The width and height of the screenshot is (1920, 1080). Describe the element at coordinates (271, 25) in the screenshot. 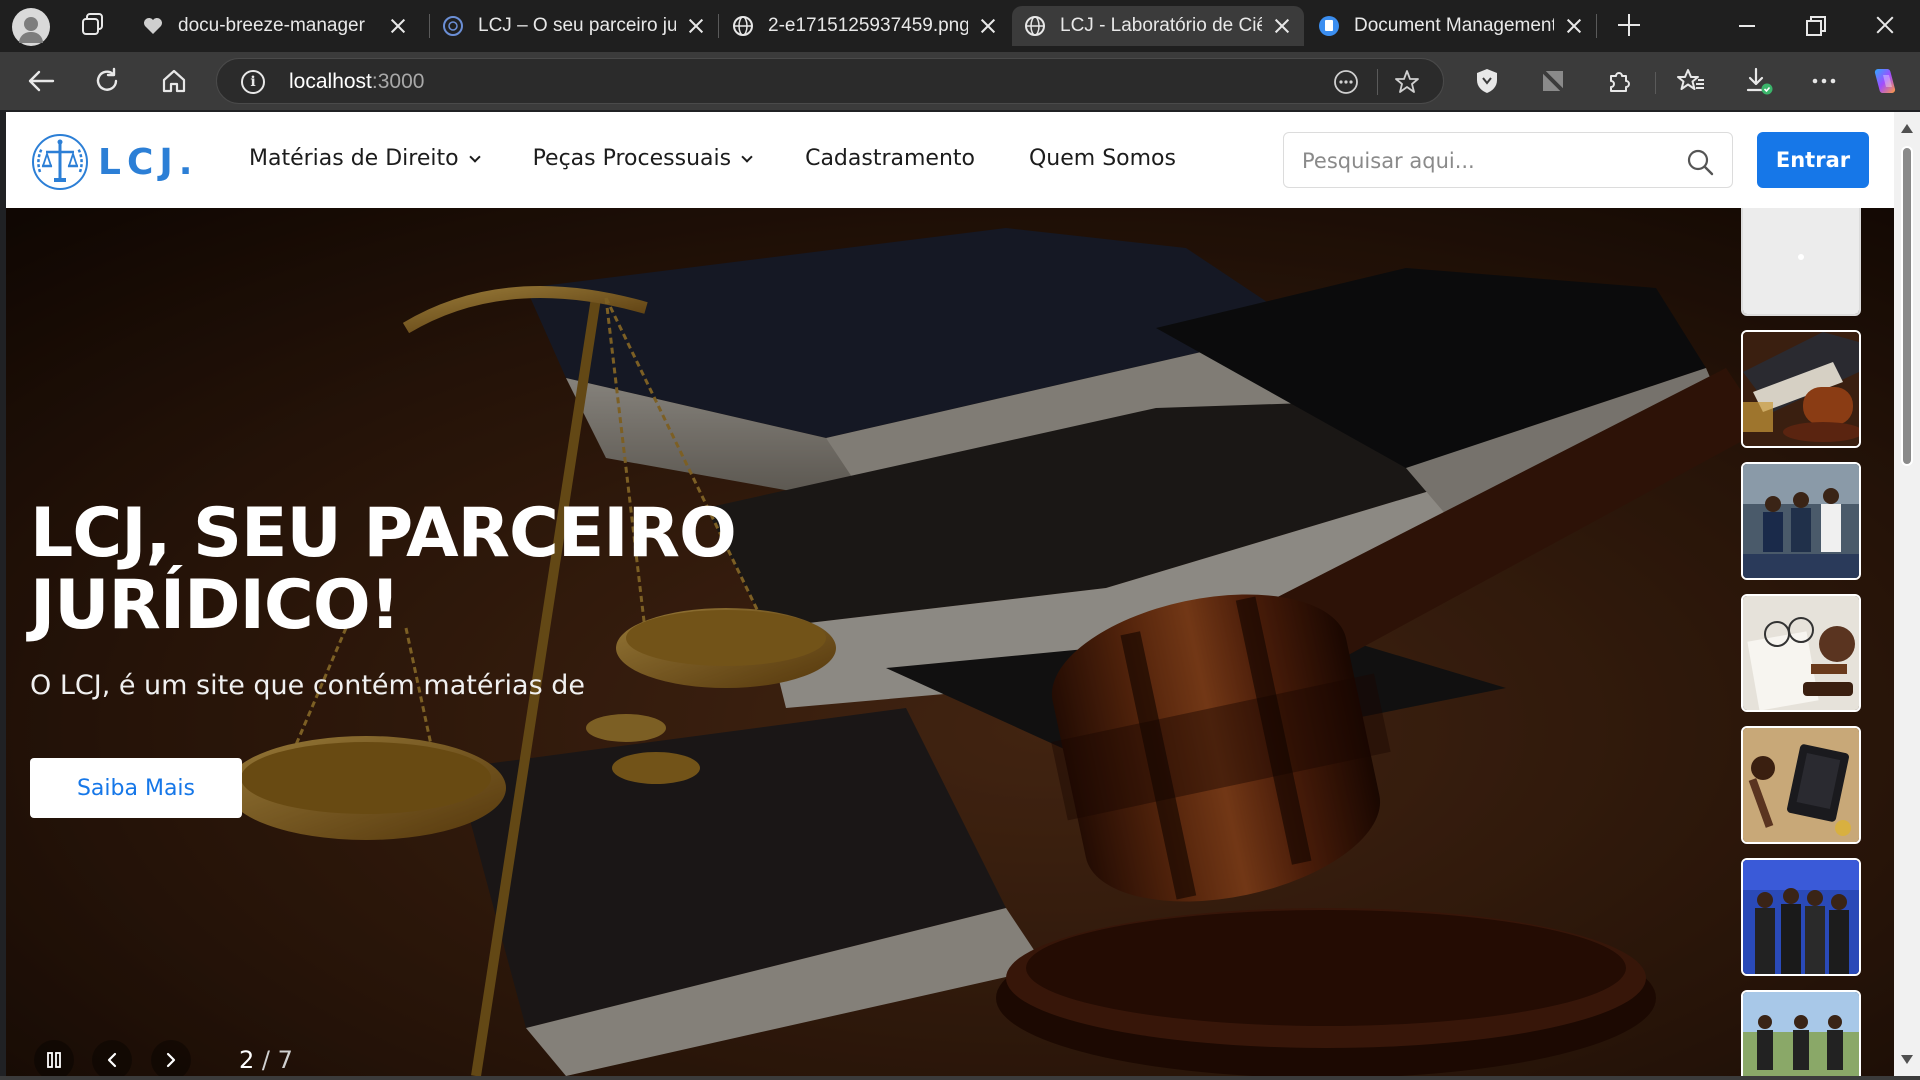

I see `tab-title: docu-breeze-manager` at that location.